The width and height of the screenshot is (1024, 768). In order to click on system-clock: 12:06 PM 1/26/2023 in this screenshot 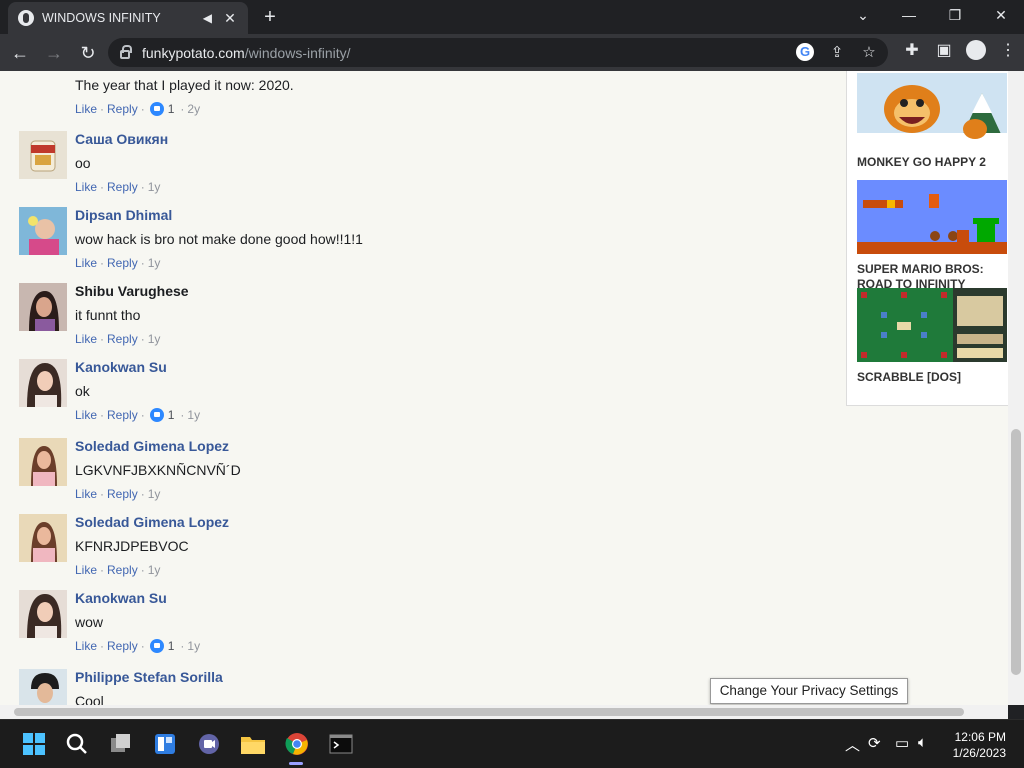, I will do `click(979, 745)`.